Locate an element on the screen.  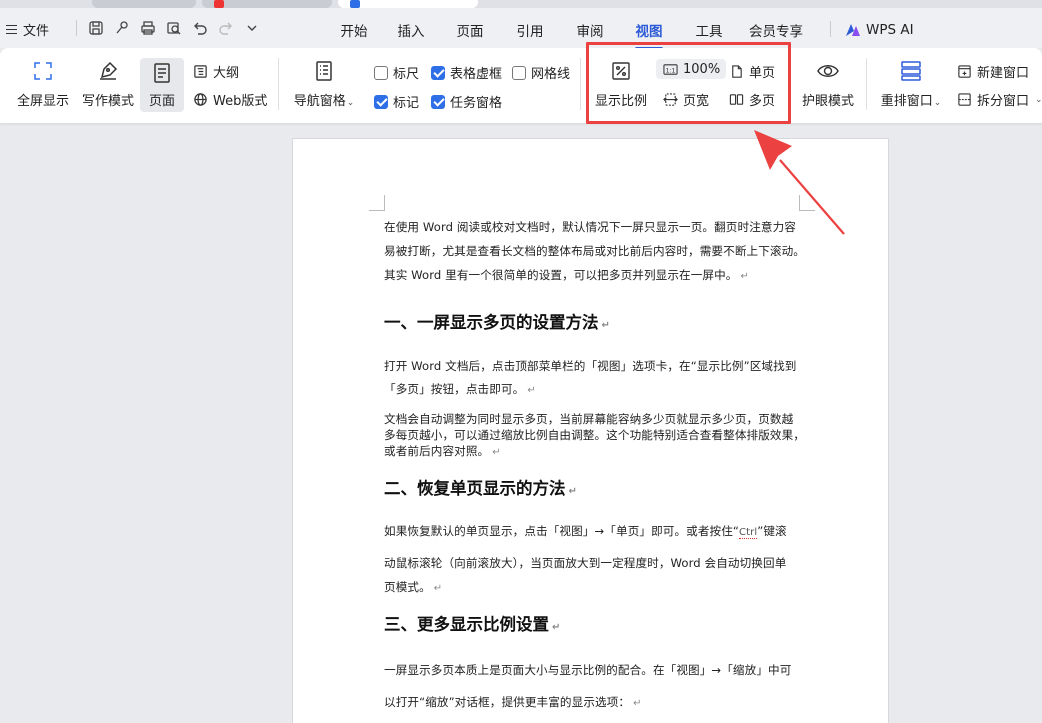
paragraph-line: 页模式。 is located at coordinates (407, 587).